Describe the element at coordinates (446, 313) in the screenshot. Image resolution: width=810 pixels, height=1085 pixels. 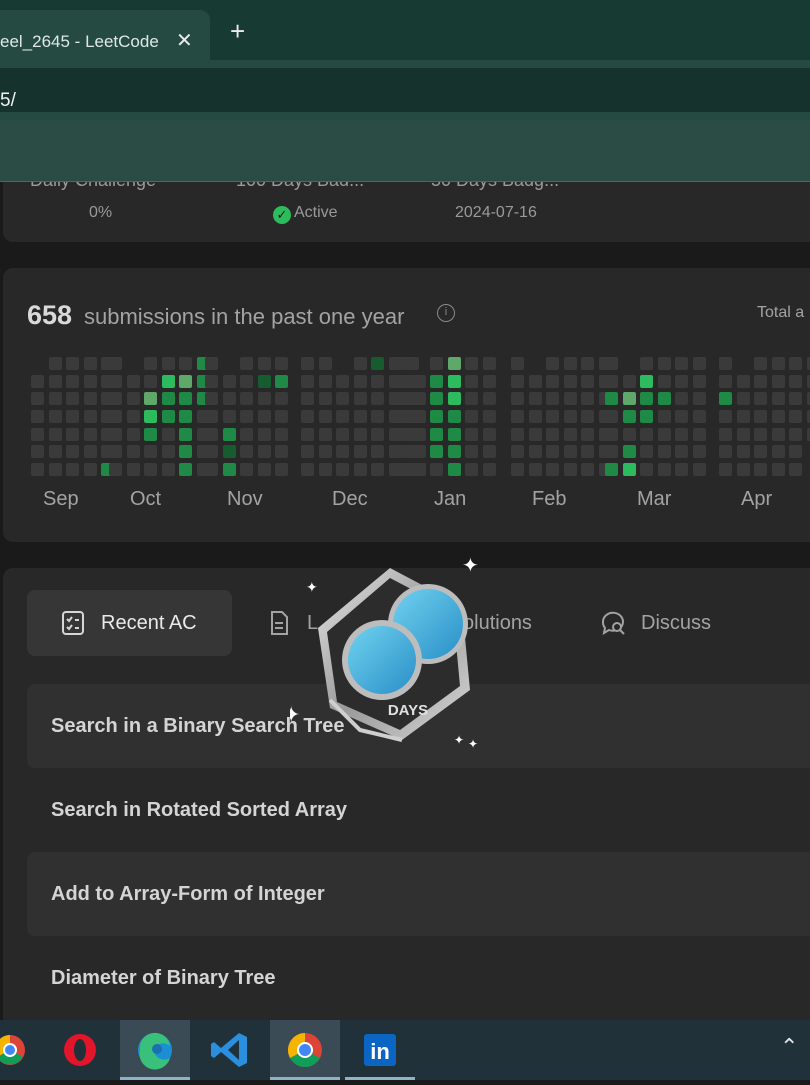
I see `info-icon: i` at that location.